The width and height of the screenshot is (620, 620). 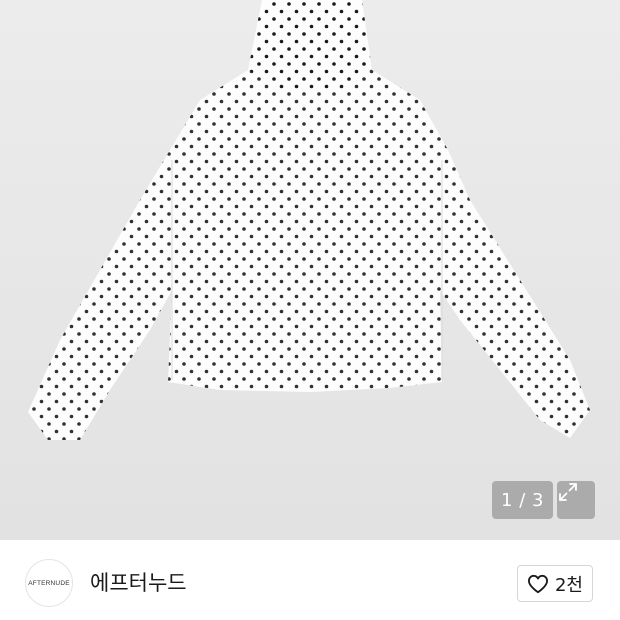 I want to click on image-pager: 1 / 3, so click(x=522, y=500).